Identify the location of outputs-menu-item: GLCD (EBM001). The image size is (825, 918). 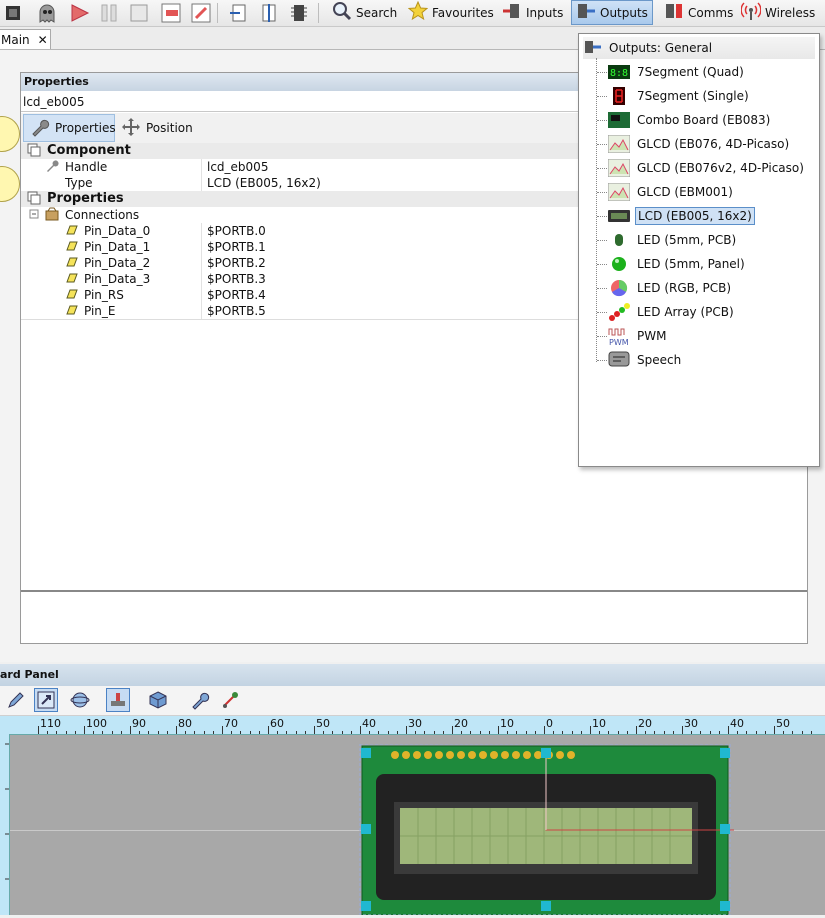
(671, 192).